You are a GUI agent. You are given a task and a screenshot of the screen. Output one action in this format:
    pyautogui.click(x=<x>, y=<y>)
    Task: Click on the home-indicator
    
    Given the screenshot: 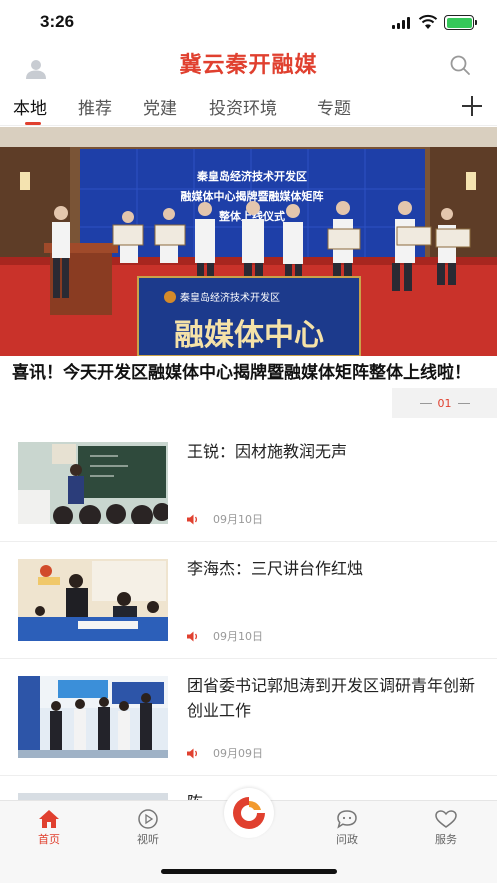 What is the action you would take?
    pyautogui.click(x=249, y=871)
    